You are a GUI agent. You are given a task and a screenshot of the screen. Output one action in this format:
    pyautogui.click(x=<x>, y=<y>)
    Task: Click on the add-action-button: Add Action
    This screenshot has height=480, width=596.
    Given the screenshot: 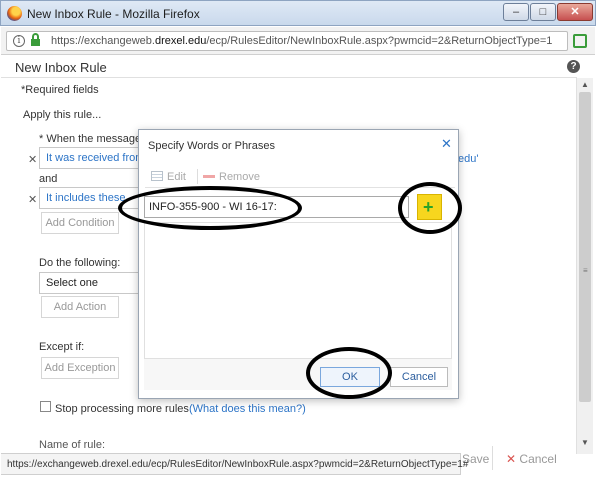 What is the action you would take?
    pyautogui.click(x=80, y=307)
    